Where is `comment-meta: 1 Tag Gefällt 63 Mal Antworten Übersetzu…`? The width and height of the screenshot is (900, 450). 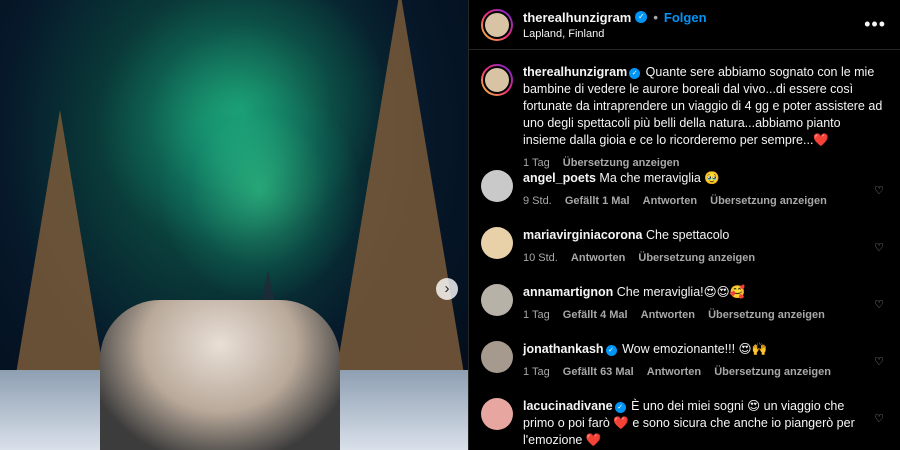 comment-meta: 1 Tag Gefällt 63 Mal Antworten Übersetzu… is located at coordinates (692, 372).